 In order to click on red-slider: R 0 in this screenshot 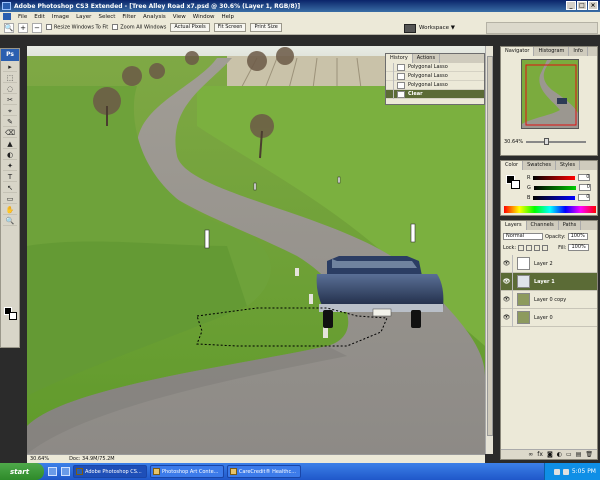, I will do `click(562, 177)`.